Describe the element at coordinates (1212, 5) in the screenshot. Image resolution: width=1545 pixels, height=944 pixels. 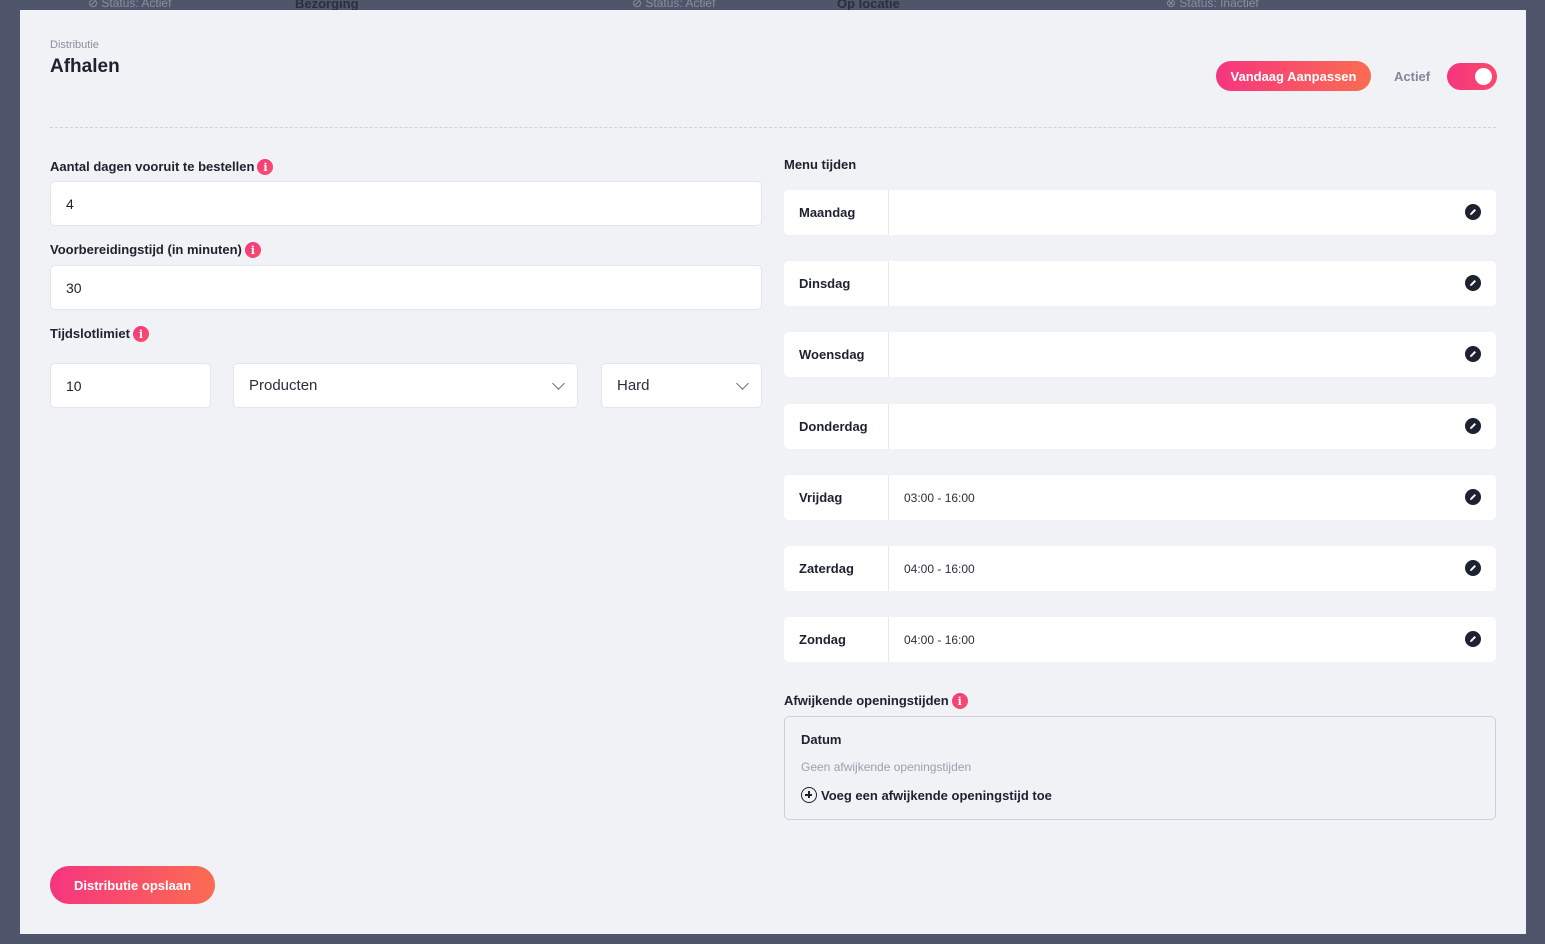
I see `bg-status-3: ⊗ Status: Inactief` at that location.